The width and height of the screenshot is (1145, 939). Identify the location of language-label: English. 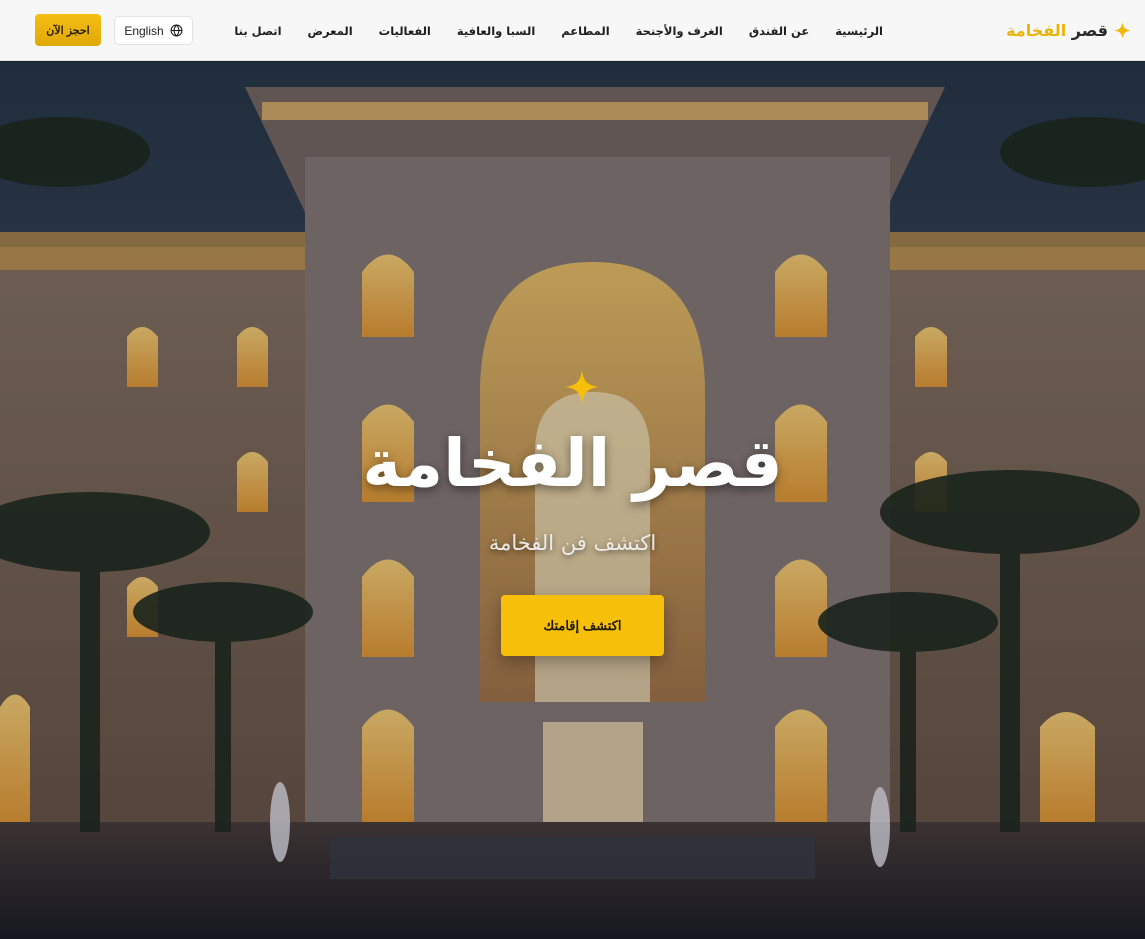
(144, 30).